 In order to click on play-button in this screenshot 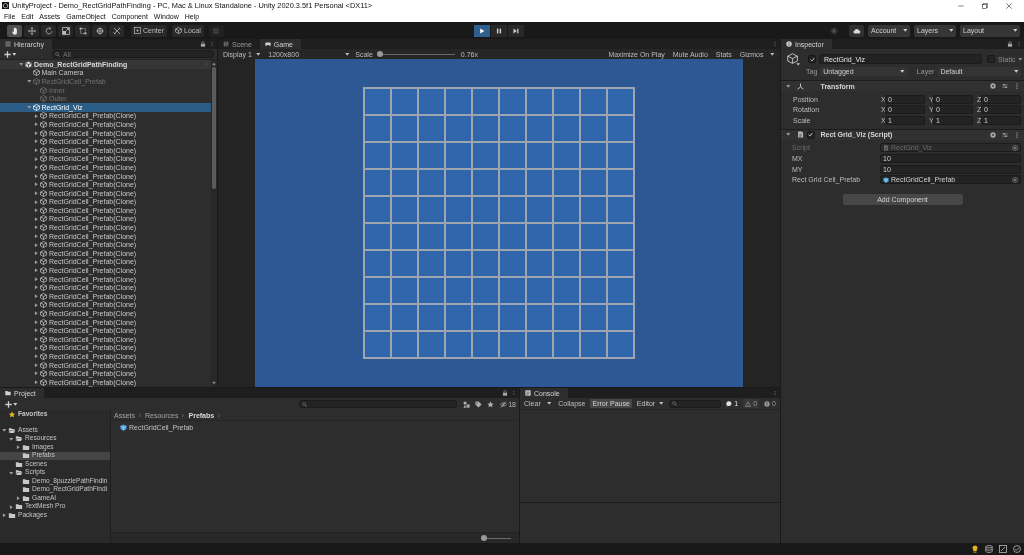, I will do `click(482, 30)`.